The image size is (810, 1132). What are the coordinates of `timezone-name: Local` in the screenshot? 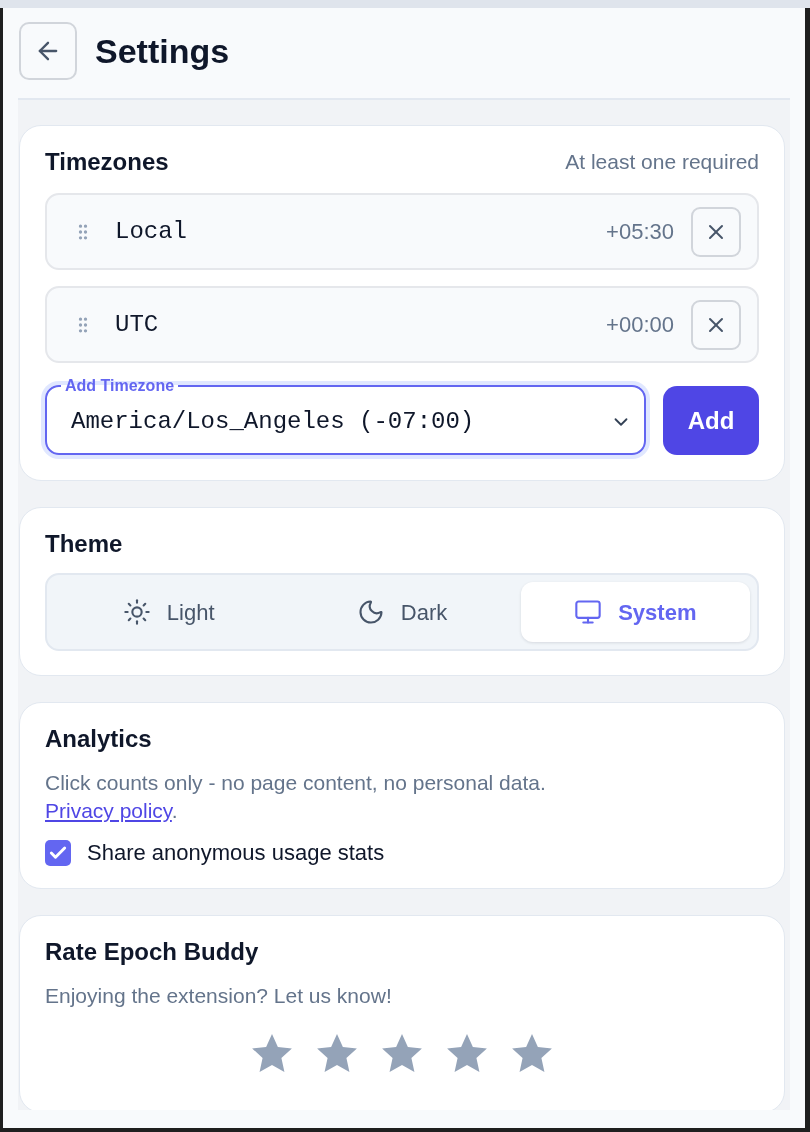 It's located at (151, 231).